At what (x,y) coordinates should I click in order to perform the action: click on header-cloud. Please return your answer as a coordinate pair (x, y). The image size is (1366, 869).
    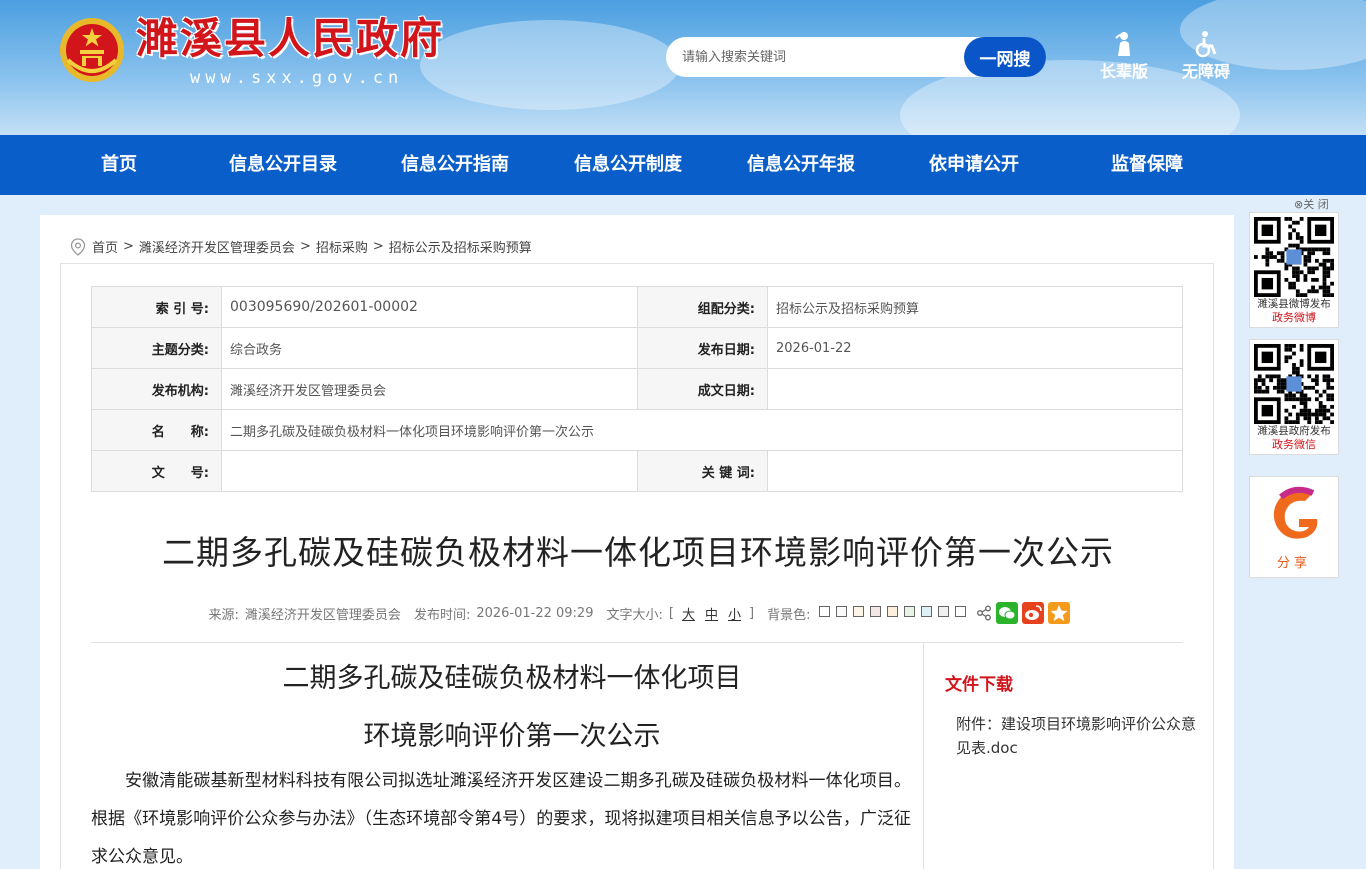
    Looking at the image, I should click on (550, 65).